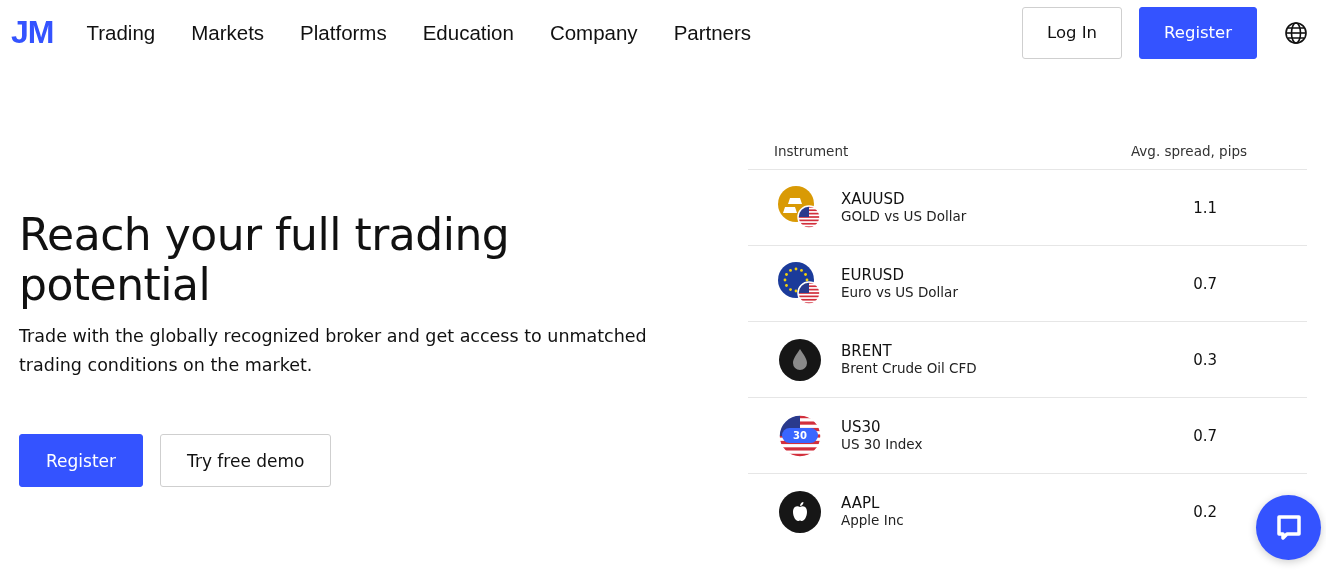  Describe the element at coordinates (333, 351) in the screenshot. I see `hero-subtitle: Trade with the globally recognized broker and get access to unmatched trading conditions on the market.` at that location.